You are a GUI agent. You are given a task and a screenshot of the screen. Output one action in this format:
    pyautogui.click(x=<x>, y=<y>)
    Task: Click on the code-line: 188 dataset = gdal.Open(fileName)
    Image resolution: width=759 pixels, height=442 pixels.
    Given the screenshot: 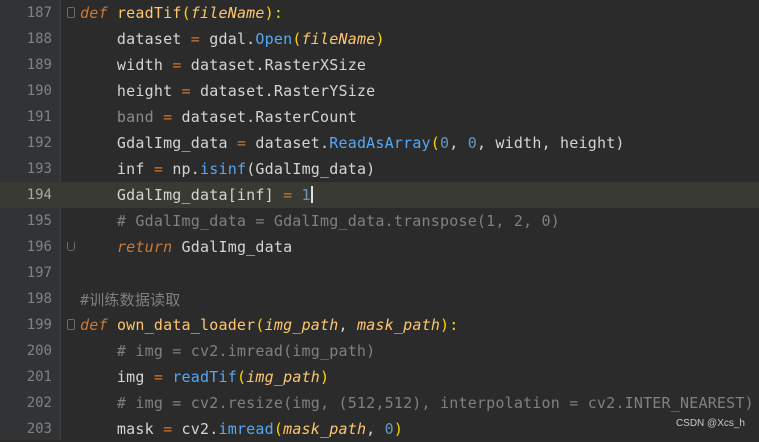 What is the action you would take?
    pyautogui.click(x=379, y=39)
    